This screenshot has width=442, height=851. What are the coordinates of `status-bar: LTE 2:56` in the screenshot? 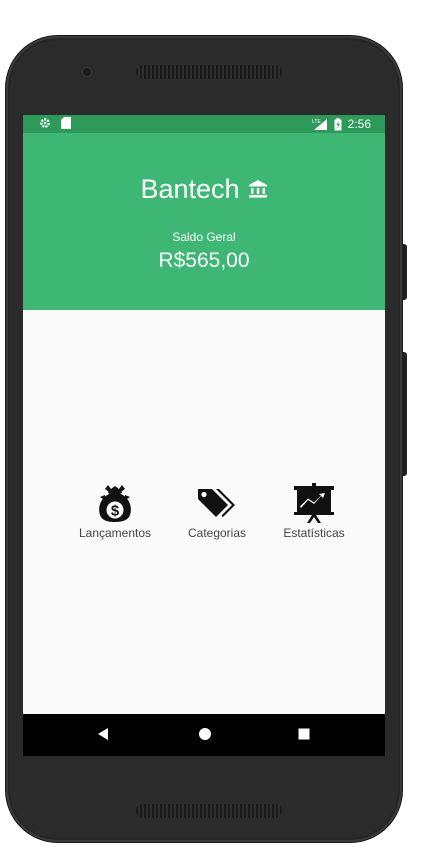 It's located at (204, 124).